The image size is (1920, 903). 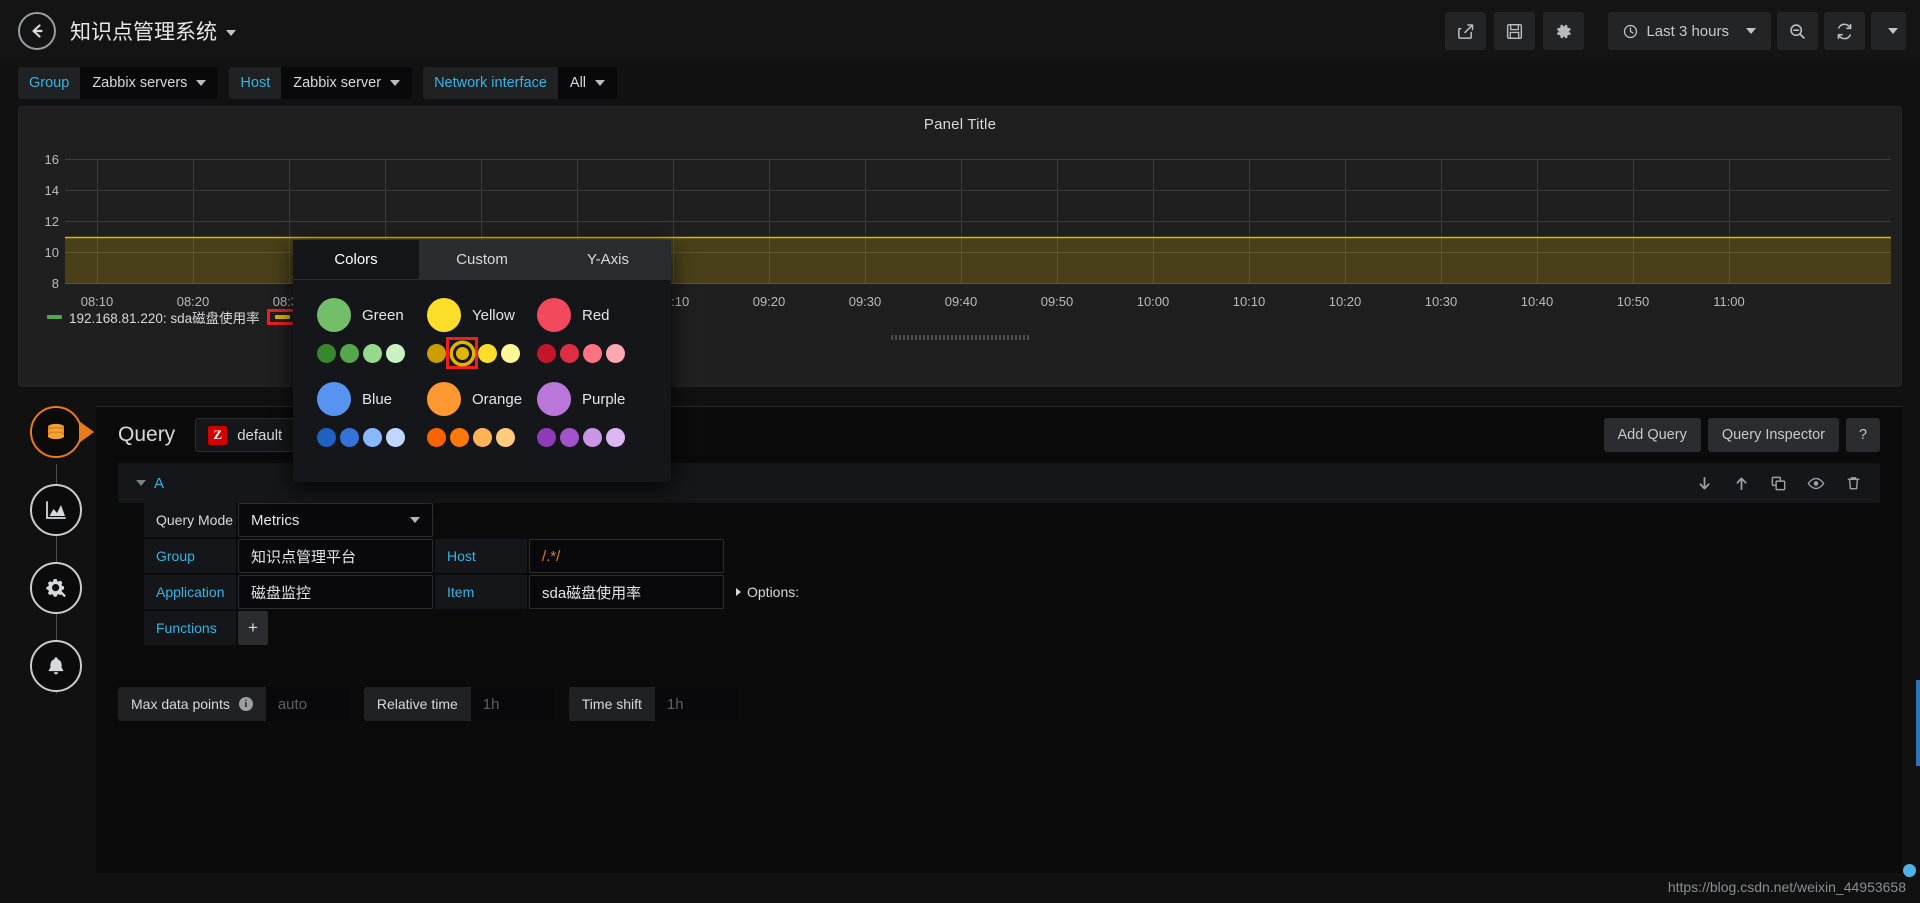 I want to click on tab-colors: Colors, so click(x=356, y=260).